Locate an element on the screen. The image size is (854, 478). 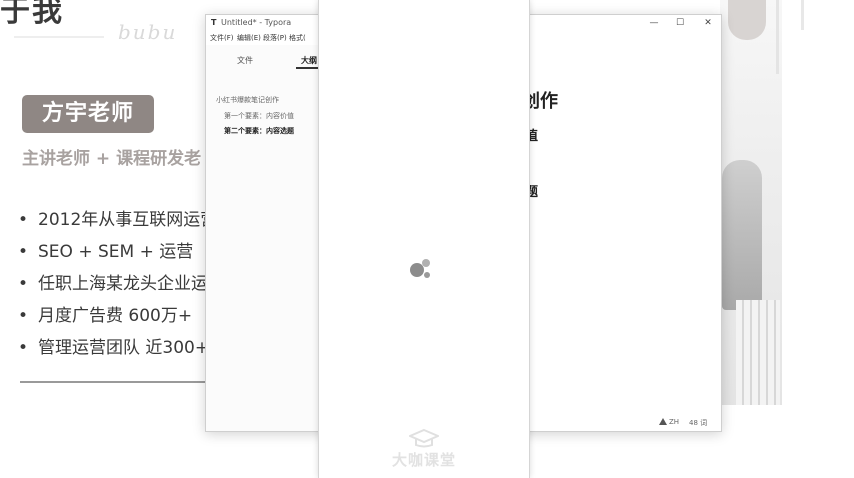
bio-item: • 管理运营团队 近300+ is located at coordinates (113, 348).